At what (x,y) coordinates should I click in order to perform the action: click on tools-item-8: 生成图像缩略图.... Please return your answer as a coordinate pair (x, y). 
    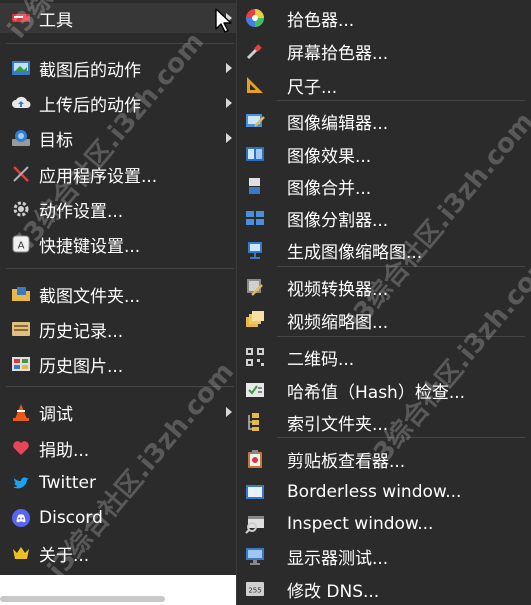
    Looking at the image, I should click on (384, 250).